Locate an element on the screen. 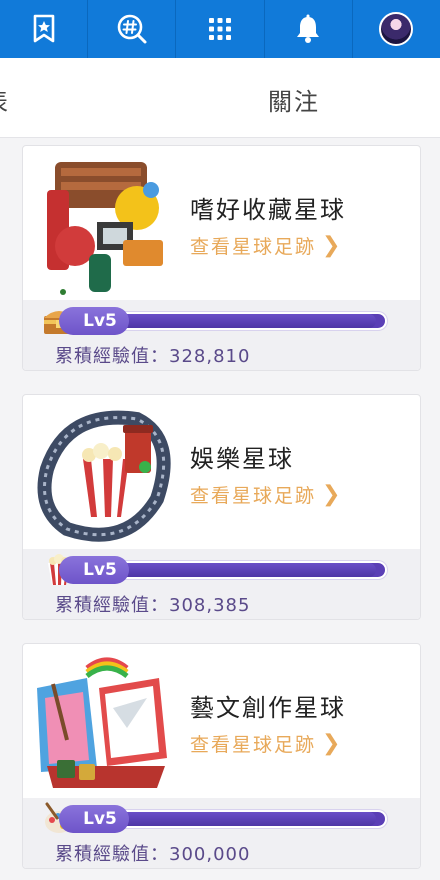 Image resolution: width=440 pixels, height=880 pixels. menu-button is located at coordinates (220, 29).